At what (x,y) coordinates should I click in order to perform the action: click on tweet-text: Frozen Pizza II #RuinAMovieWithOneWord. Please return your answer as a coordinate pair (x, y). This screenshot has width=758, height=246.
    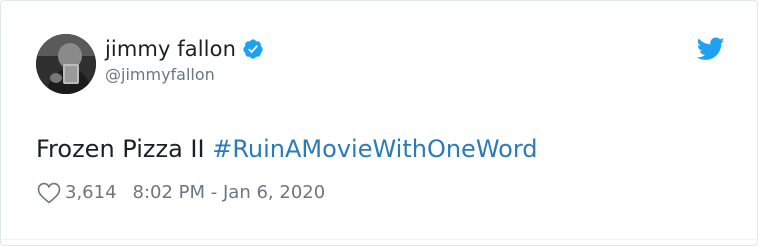
    Looking at the image, I should click on (287, 149).